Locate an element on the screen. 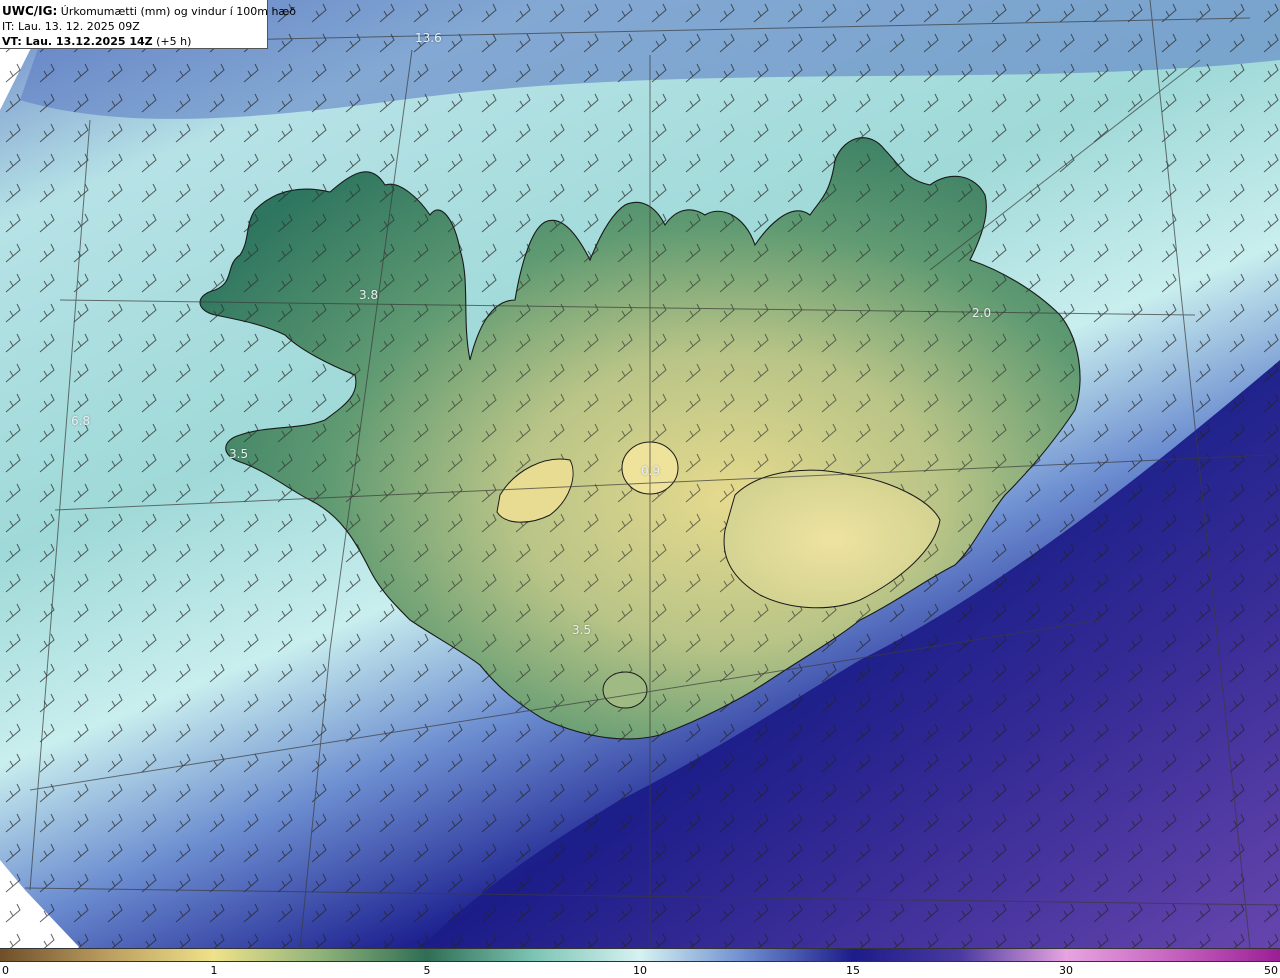  map-title: Úrkomumætti (mm) og vindur í 100m hæð is located at coordinates (178, 11).